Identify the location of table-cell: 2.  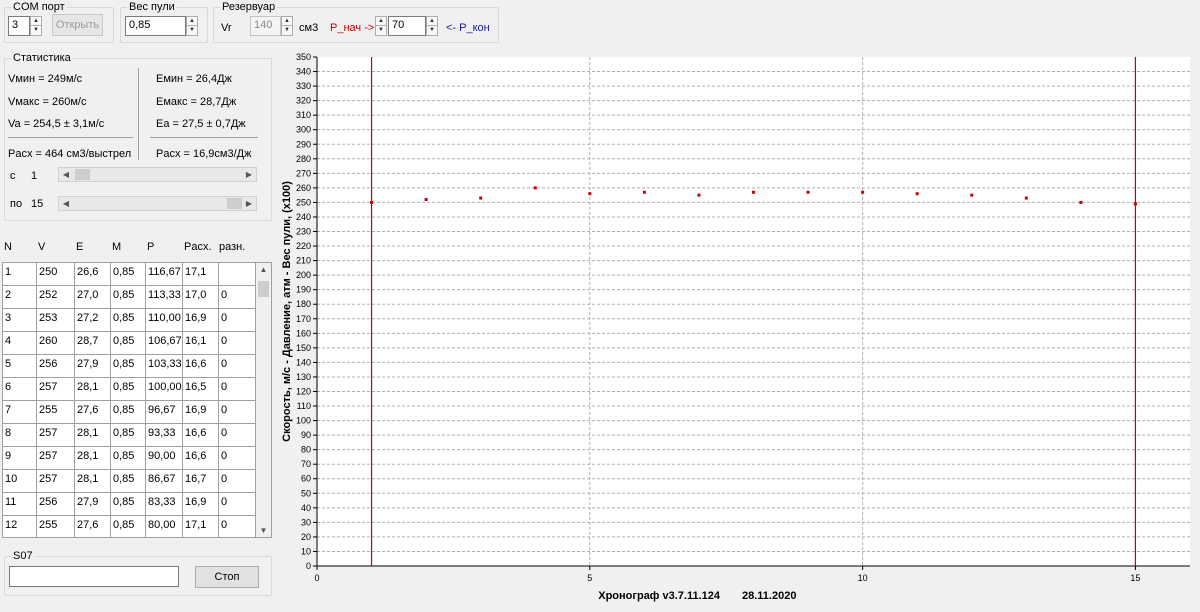
(20, 297).